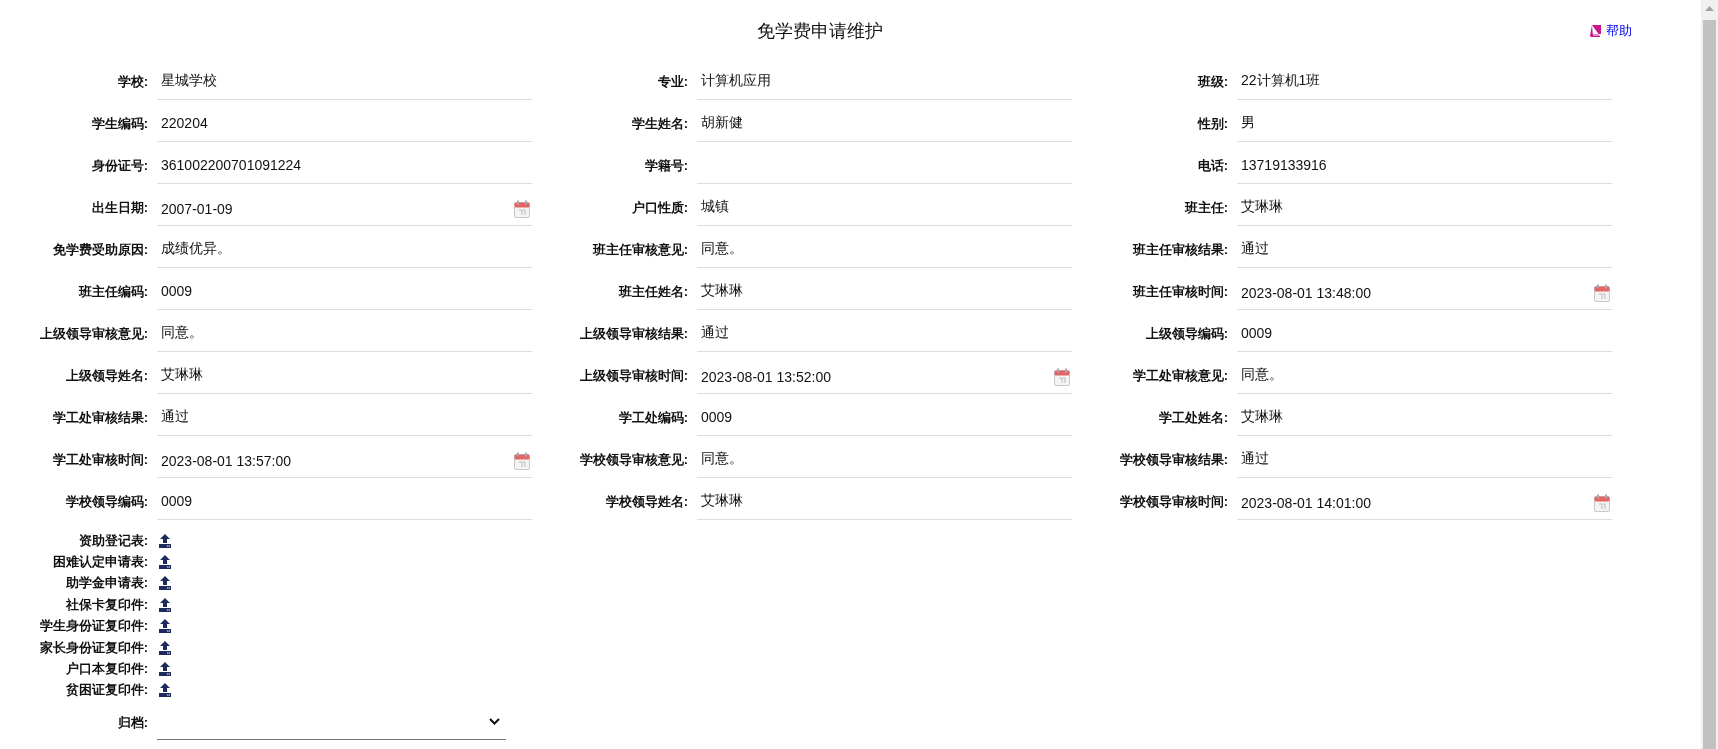  What do you see at coordinates (633, 460) in the screenshot?
I see `field-label: 学校领导审核意见:` at bounding box center [633, 460].